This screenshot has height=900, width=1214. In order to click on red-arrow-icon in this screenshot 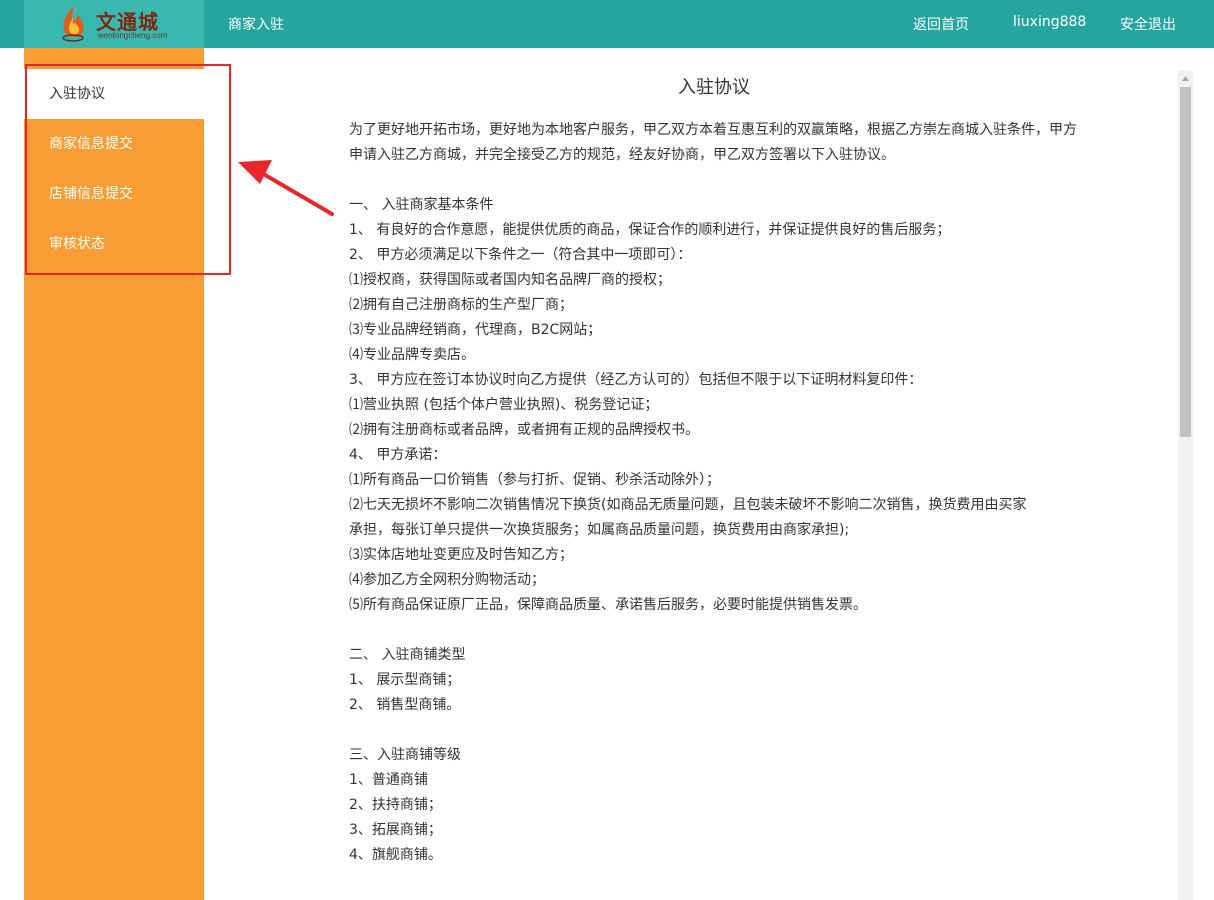, I will do `click(286, 188)`.